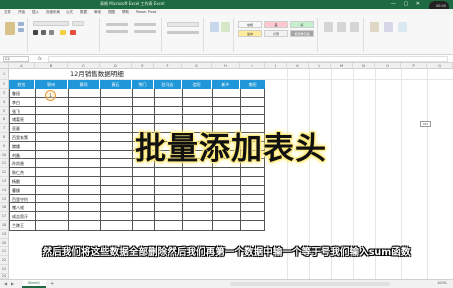  Describe the element at coordinates (197, 84) in the screenshot. I see `header-cell-xinyang: 信阳` at that location.